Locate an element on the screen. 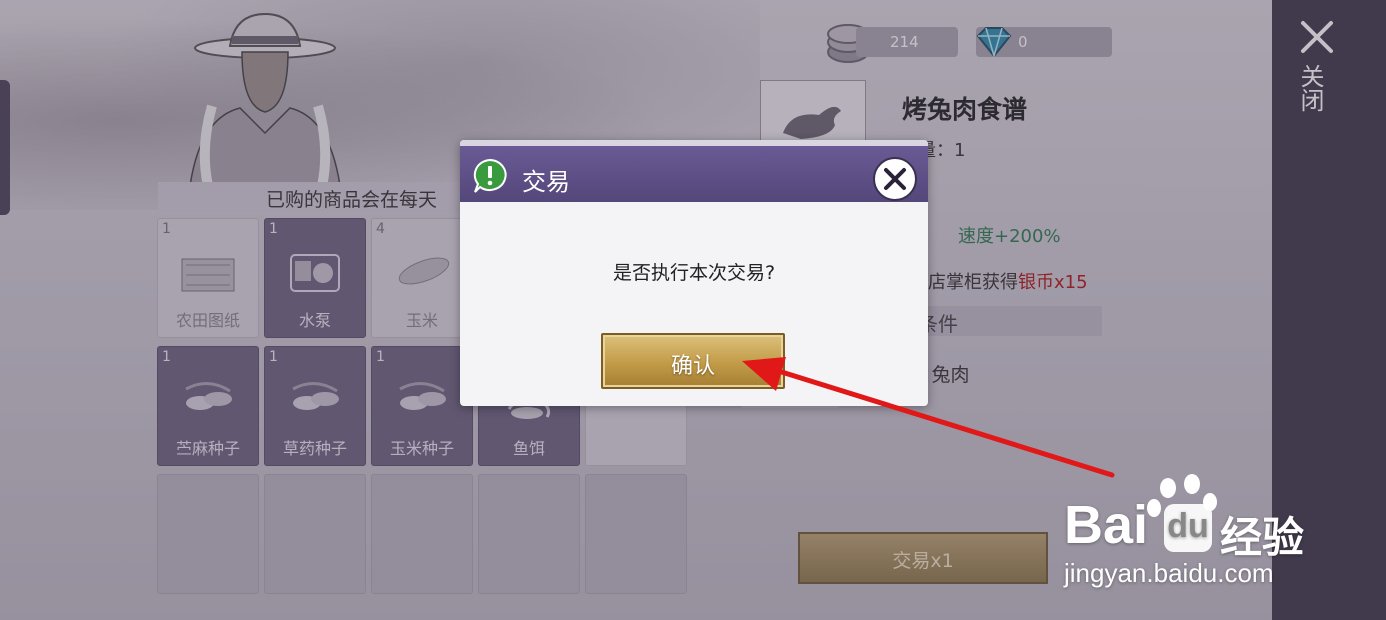 The width and height of the screenshot is (1386, 620). watermark-url: jingyan.baidu.com is located at coordinates (1169, 573).